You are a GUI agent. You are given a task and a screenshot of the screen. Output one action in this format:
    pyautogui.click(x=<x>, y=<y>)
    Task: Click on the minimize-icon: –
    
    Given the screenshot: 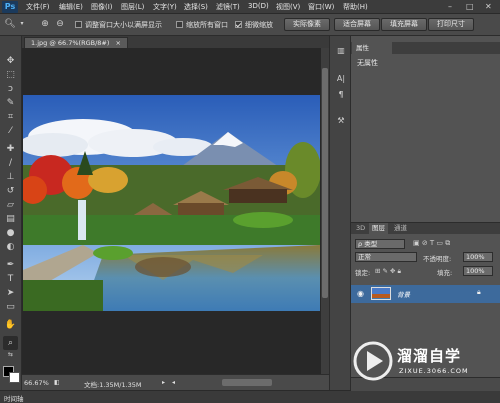 What is the action you would take?
    pyautogui.click(x=450, y=6)
    